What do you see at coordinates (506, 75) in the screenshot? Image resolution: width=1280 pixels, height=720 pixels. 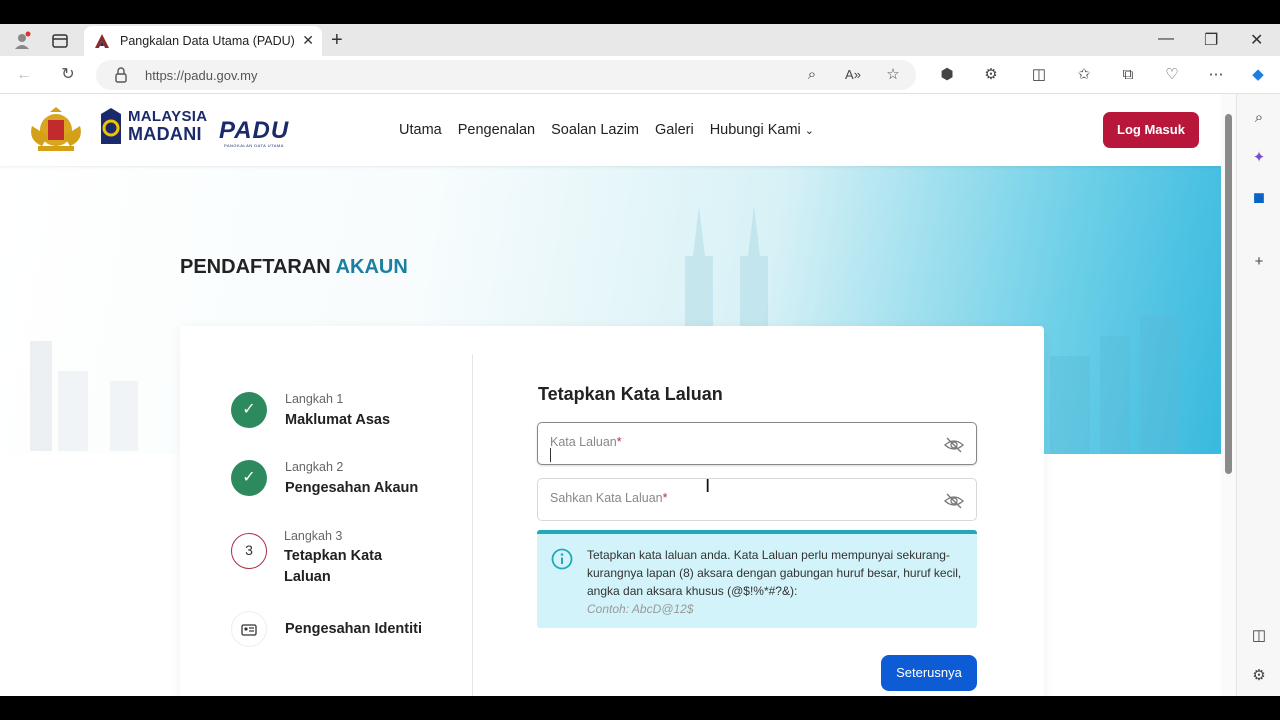 I see `url-field: https://padu.gov.my` at bounding box center [506, 75].